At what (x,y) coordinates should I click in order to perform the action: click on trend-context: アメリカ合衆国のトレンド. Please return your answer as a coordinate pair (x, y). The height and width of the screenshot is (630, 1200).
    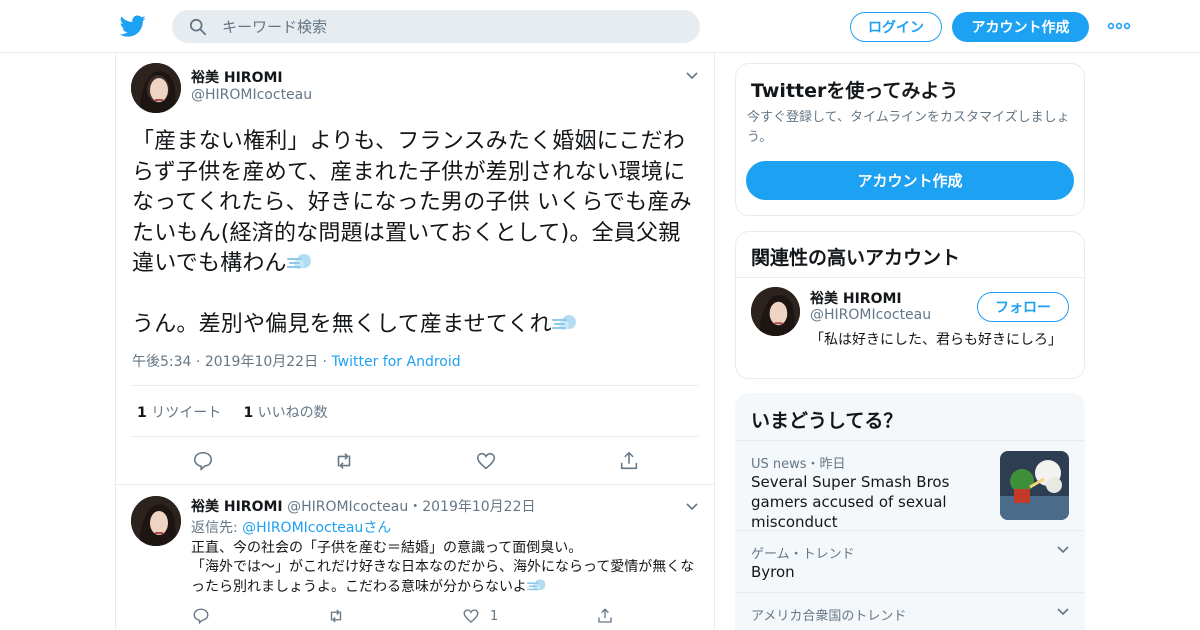
    Looking at the image, I should click on (829, 616).